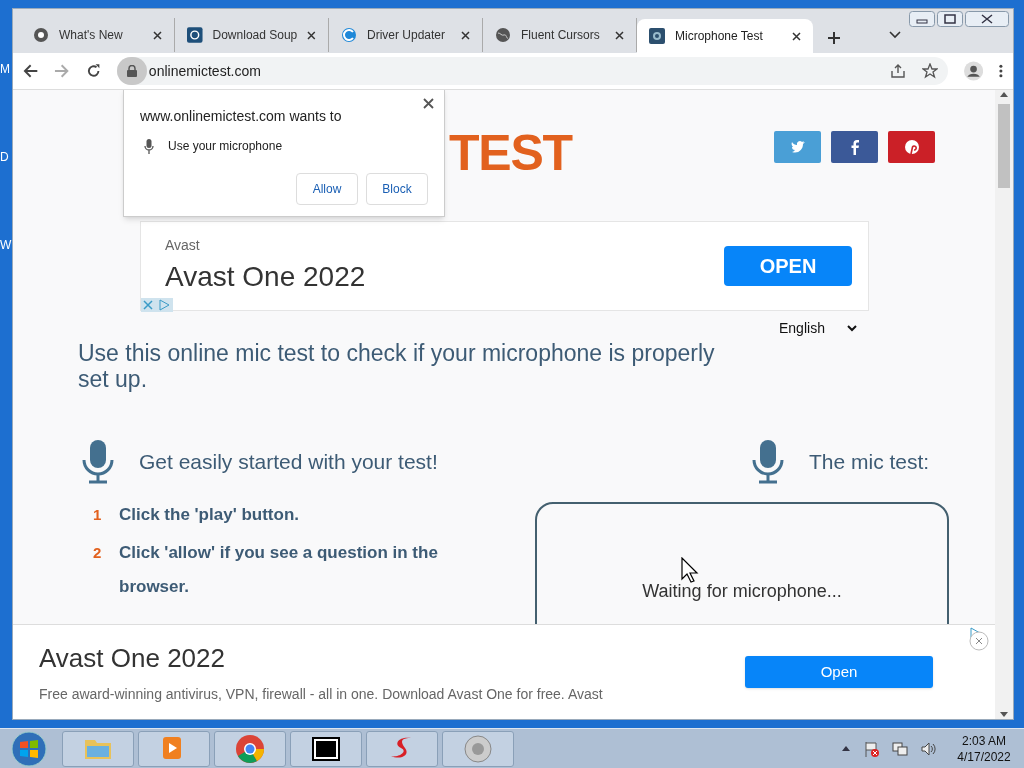 The width and height of the screenshot is (1024, 768). I want to click on browser-tab: Download Soup, so click(252, 35).